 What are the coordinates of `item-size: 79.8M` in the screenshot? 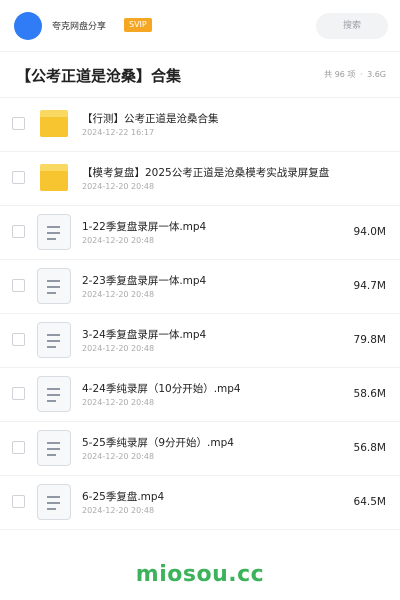 It's located at (369, 340).